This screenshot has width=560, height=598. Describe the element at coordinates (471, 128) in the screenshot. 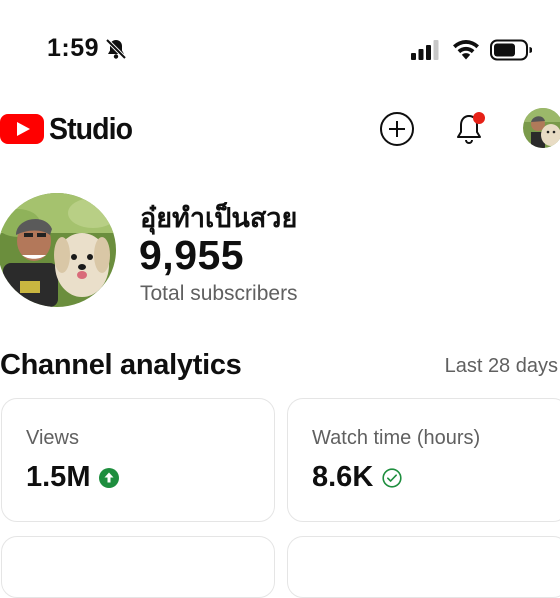

I see `notifications-bell-icon` at that location.